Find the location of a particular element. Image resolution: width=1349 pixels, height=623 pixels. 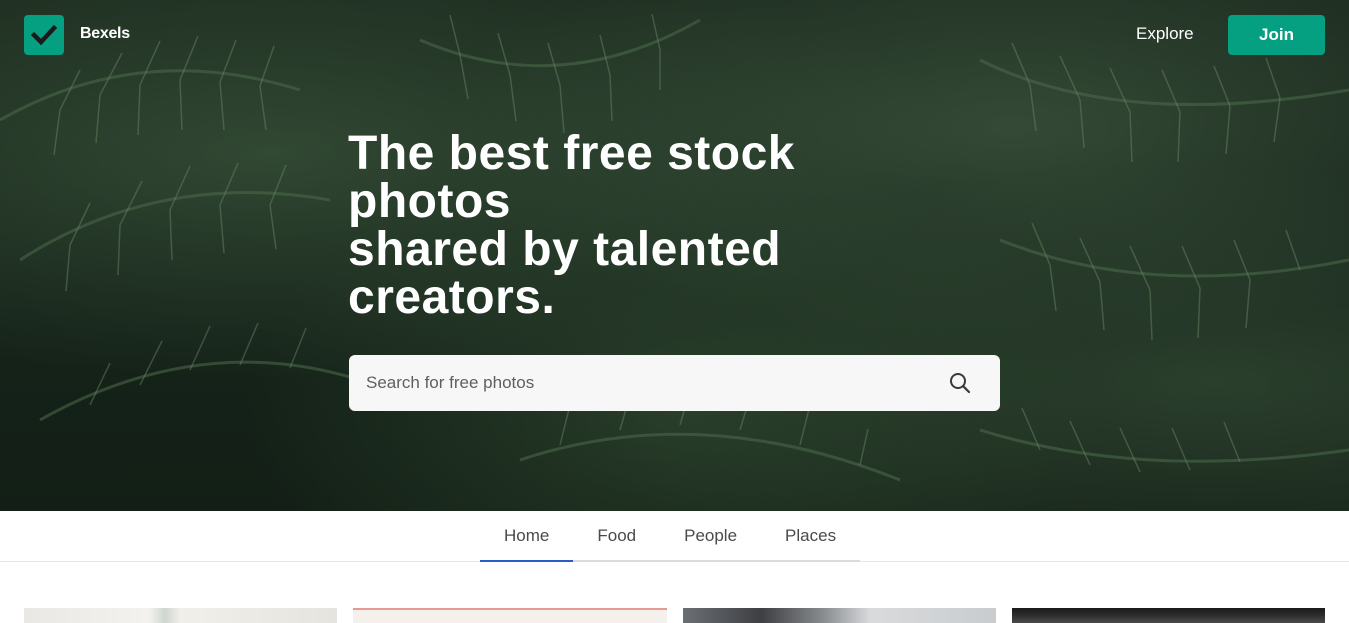

checkmark-icon is located at coordinates (44, 35).